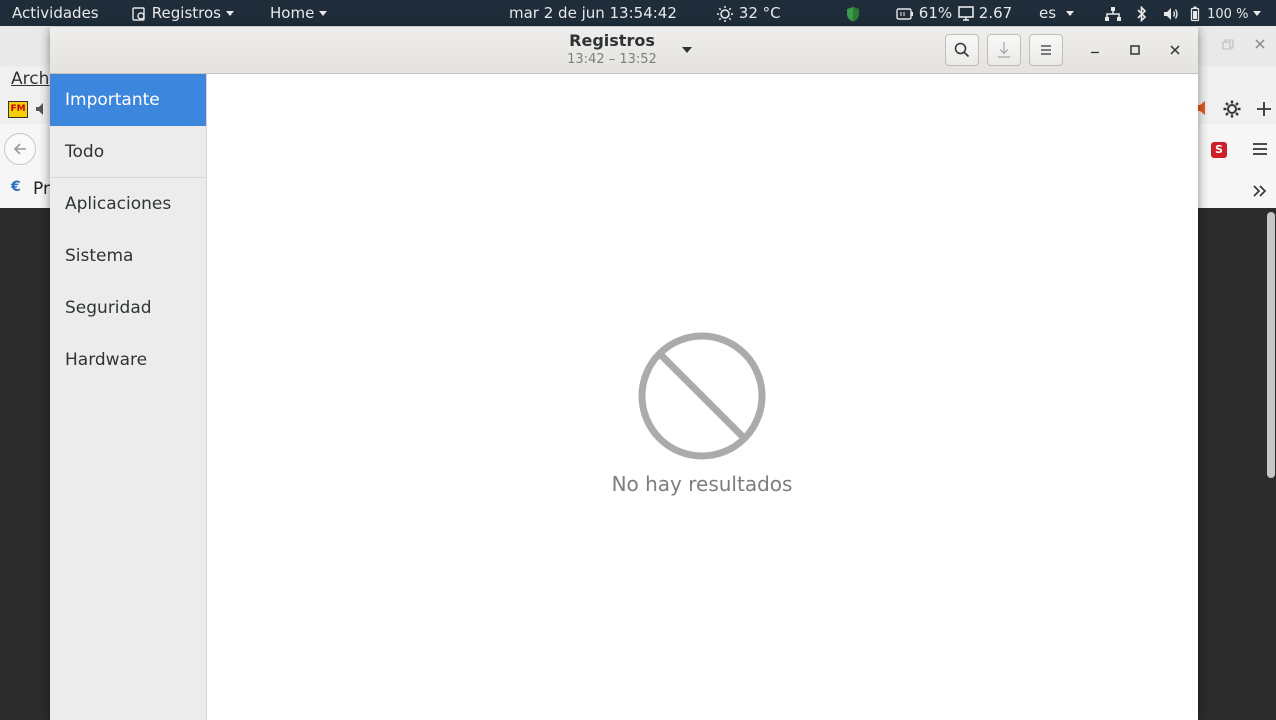  I want to click on minimize-icon, so click(1095, 52).